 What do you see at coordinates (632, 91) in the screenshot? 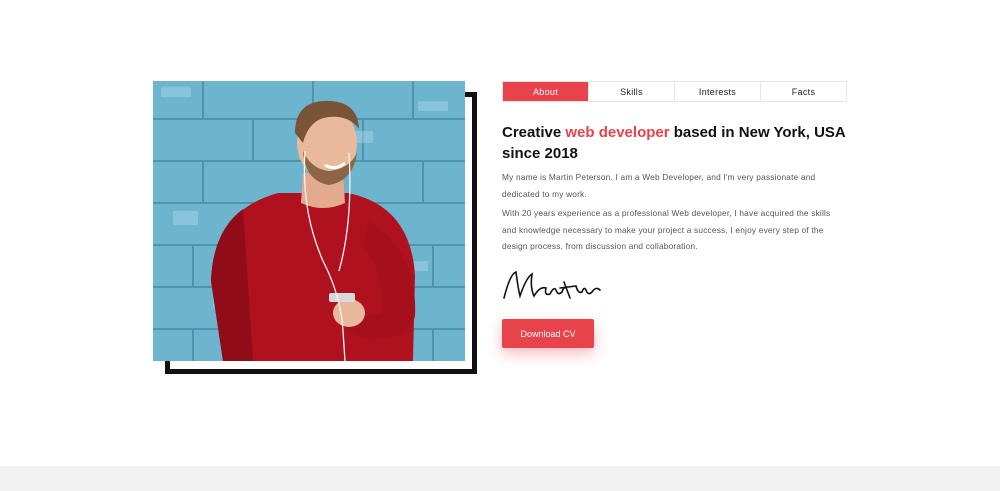
I see `tab-skills: Skills` at bounding box center [632, 91].